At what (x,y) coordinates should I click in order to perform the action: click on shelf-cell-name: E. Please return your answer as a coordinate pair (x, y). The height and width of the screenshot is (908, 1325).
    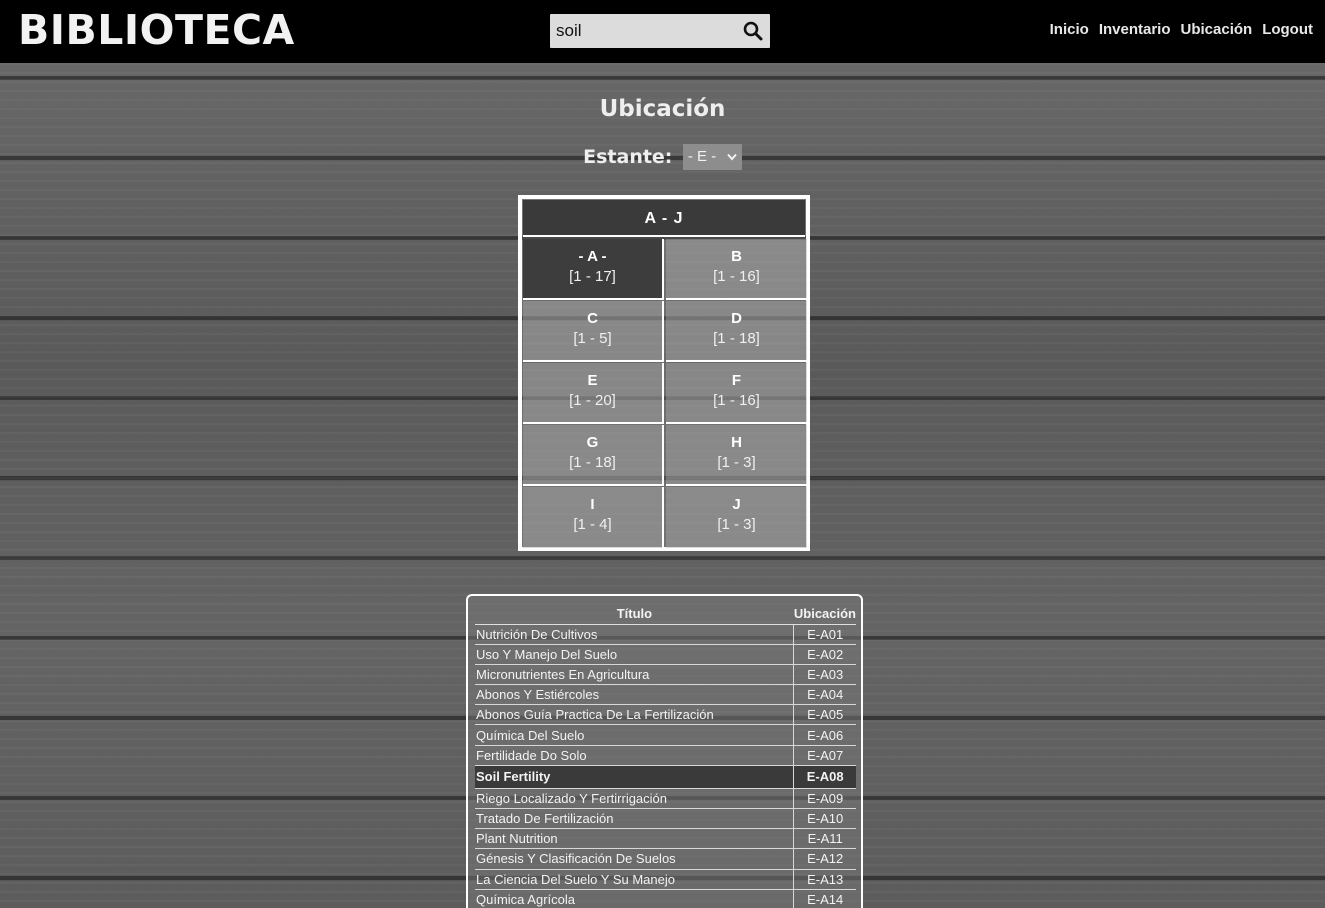
    Looking at the image, I should click on (592, 380).